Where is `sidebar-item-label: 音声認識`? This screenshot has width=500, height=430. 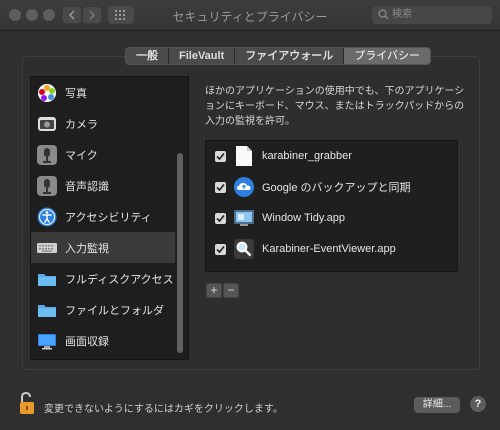 sidebar-item-label: 音声認識 is located at coordinates (87, 186).